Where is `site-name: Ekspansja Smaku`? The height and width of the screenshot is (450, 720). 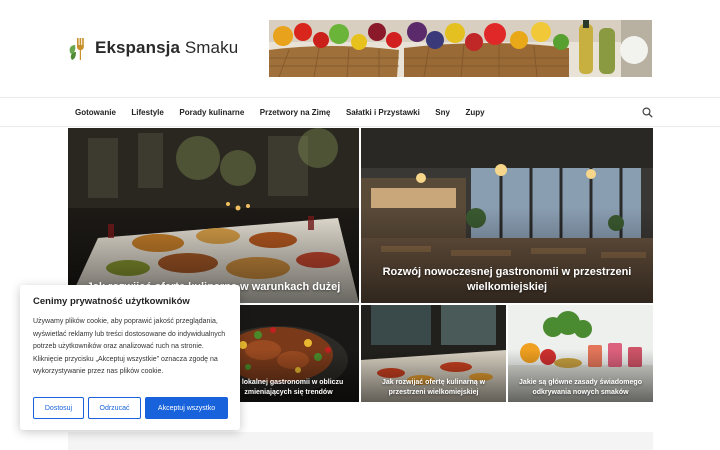
site-name: Ekspansja Smaku is located at coordinates (166, 48).